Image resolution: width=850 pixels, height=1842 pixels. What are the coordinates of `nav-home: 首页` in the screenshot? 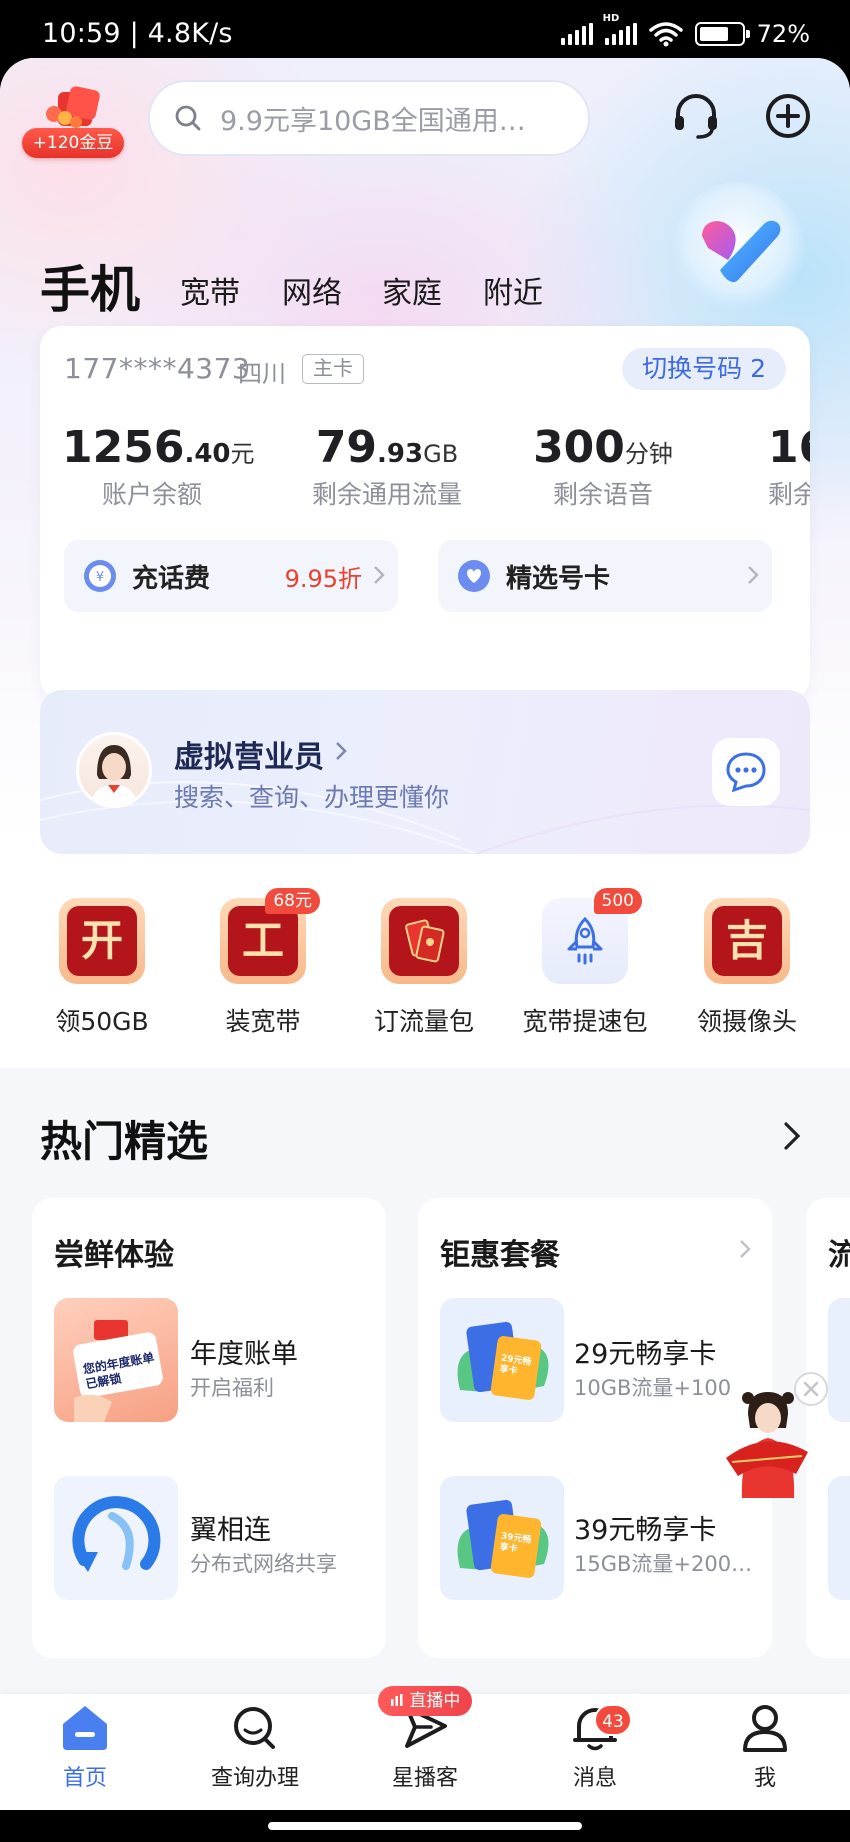 It's located at (85, 1747).